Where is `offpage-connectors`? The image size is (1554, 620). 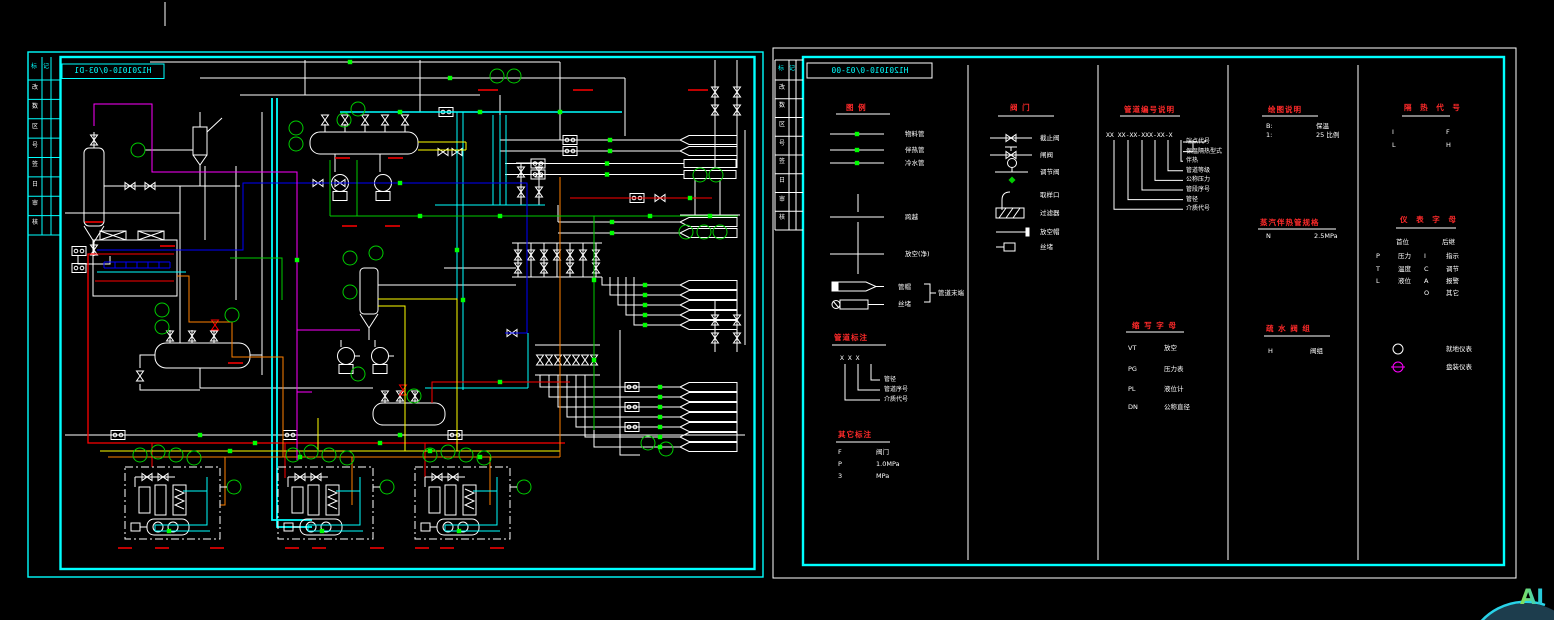
offpage-connectors is located at coordinates (708, 293).